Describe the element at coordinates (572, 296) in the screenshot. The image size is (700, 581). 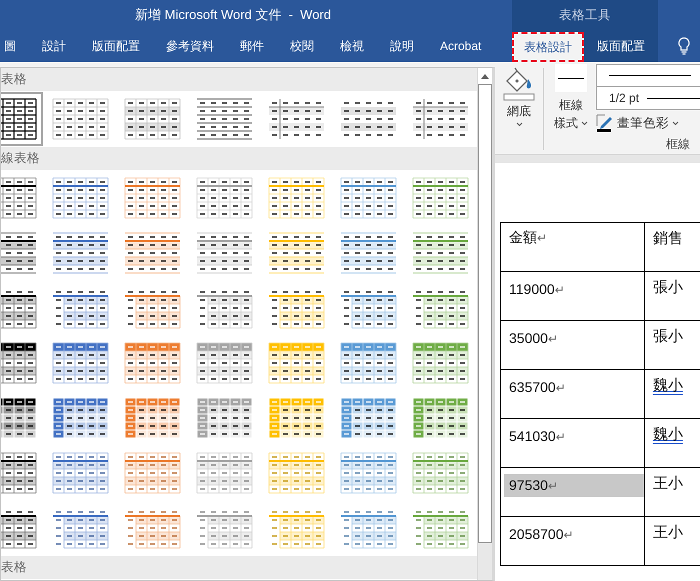
I see `table-cell: 119000↵` at that location.